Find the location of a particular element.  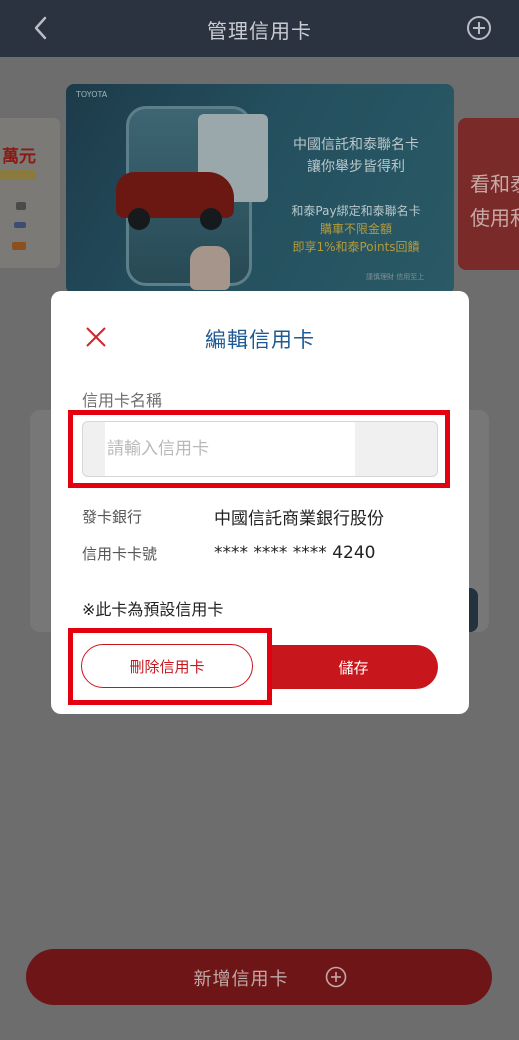

banner-subline: 和泰Pay綁定和泰聯名卡 is located at coordinates (356, 211).